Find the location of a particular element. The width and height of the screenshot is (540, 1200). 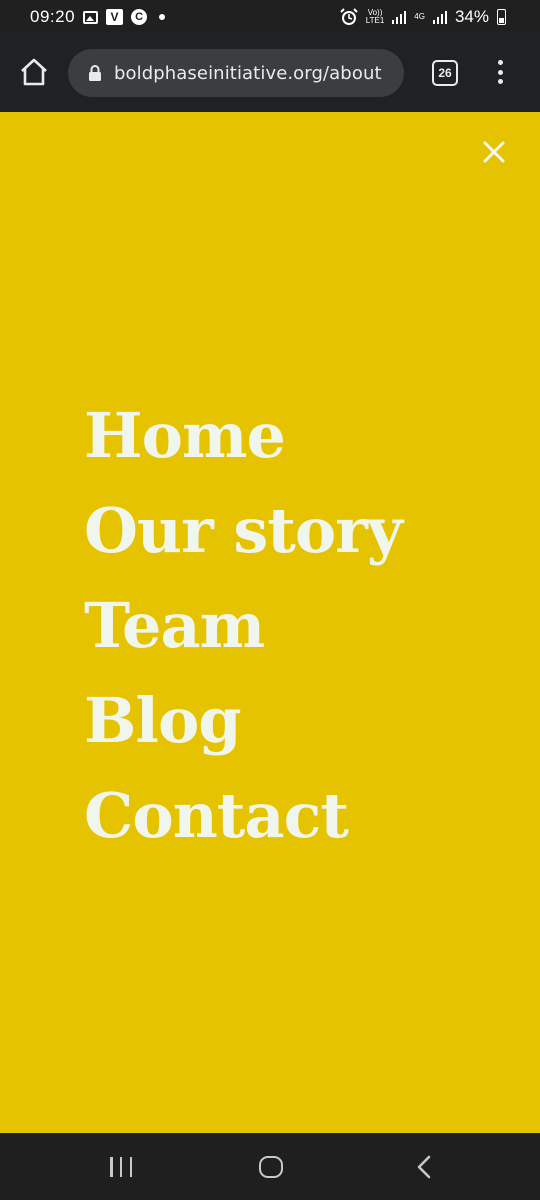

status-time: 09:20 is located at coordinates (53, 16).